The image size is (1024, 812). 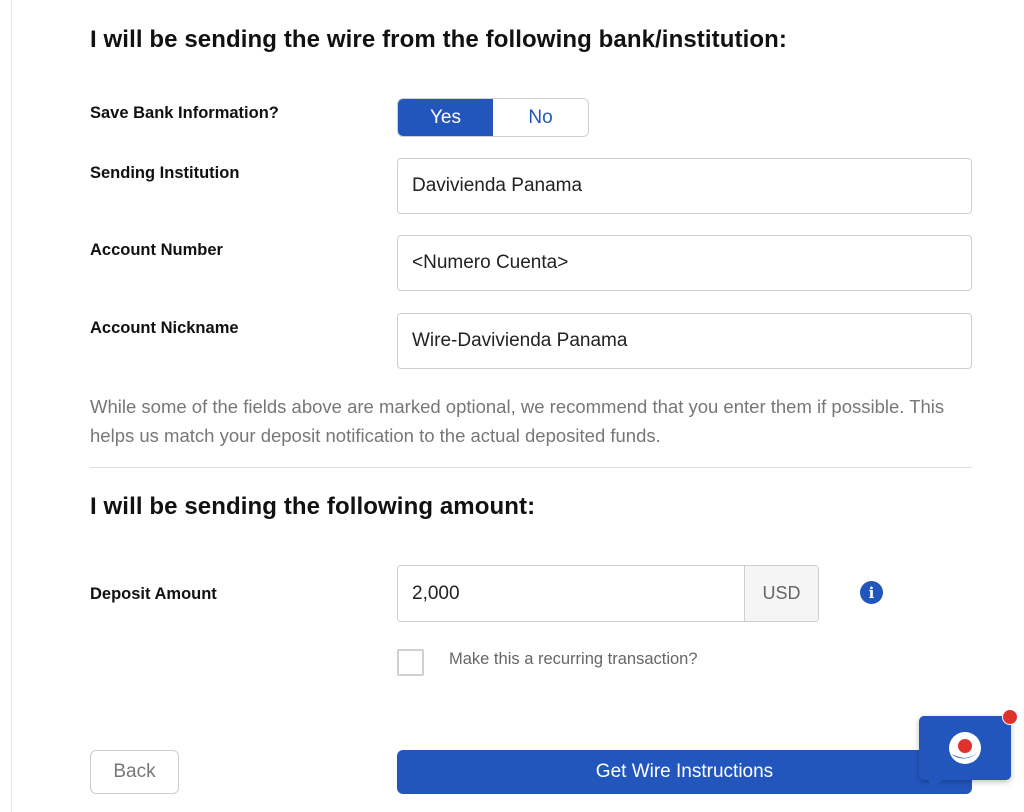 What do you see at coordinates (445, 117) in the screenshot?
I see `save-bank-yes-button: Yes` at bounding box center [445, 117].